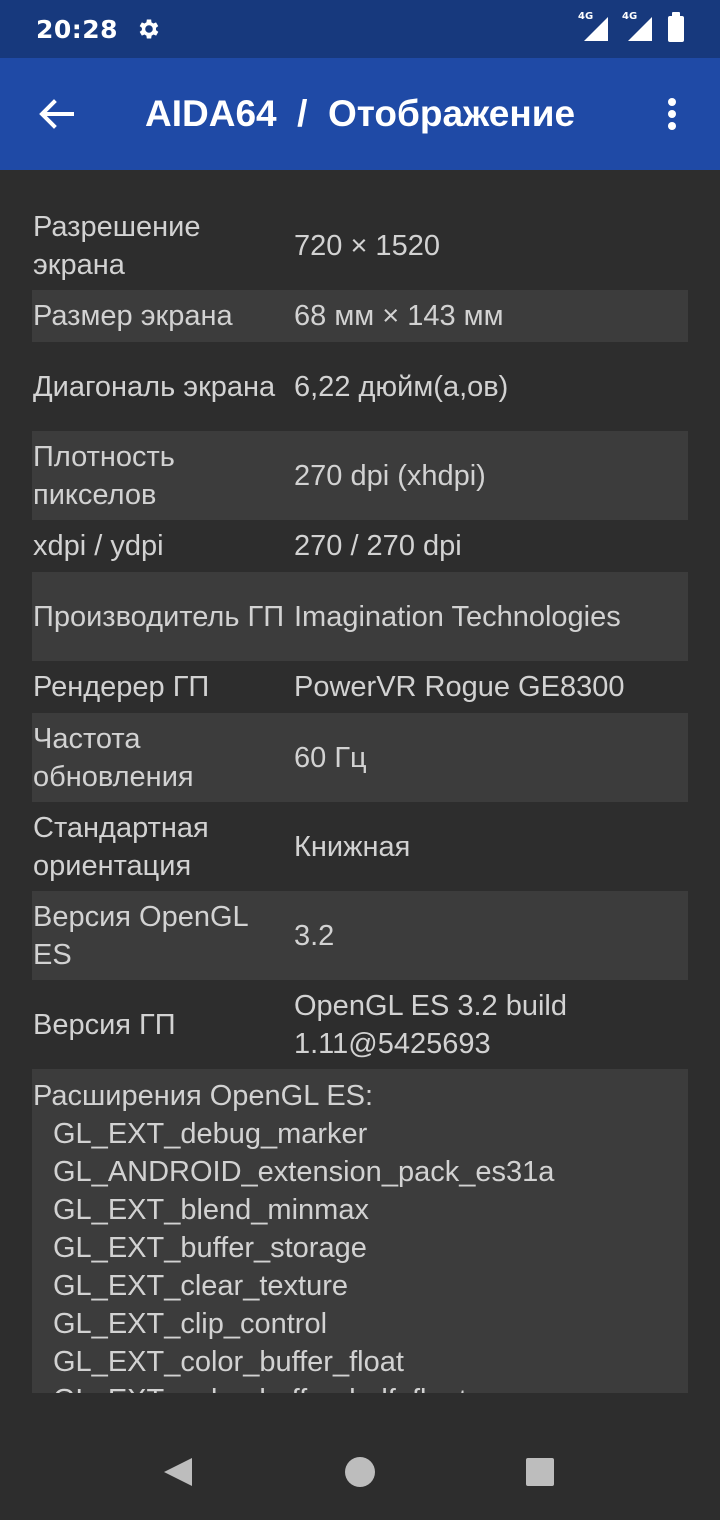  Describe the element at coordinates (77, 29) in the screenshot. I see `status-time: 20:28` at that location.